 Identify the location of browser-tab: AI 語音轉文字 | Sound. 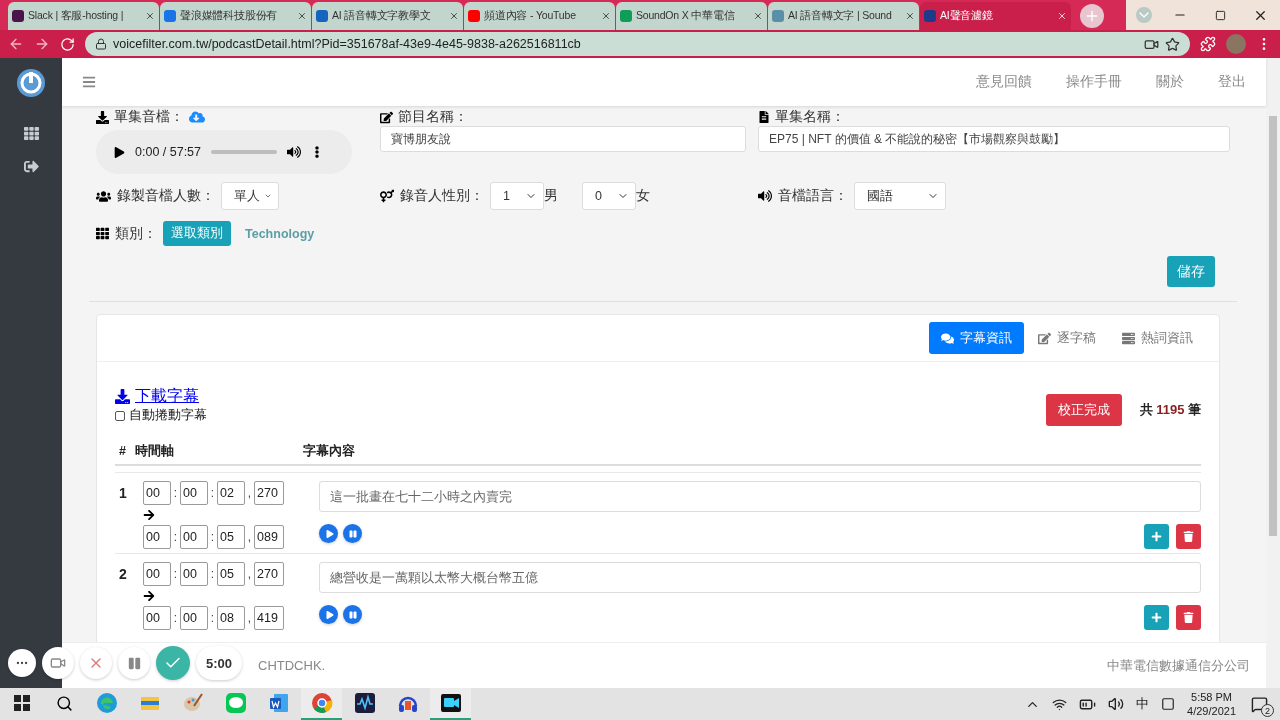
(843, 16).